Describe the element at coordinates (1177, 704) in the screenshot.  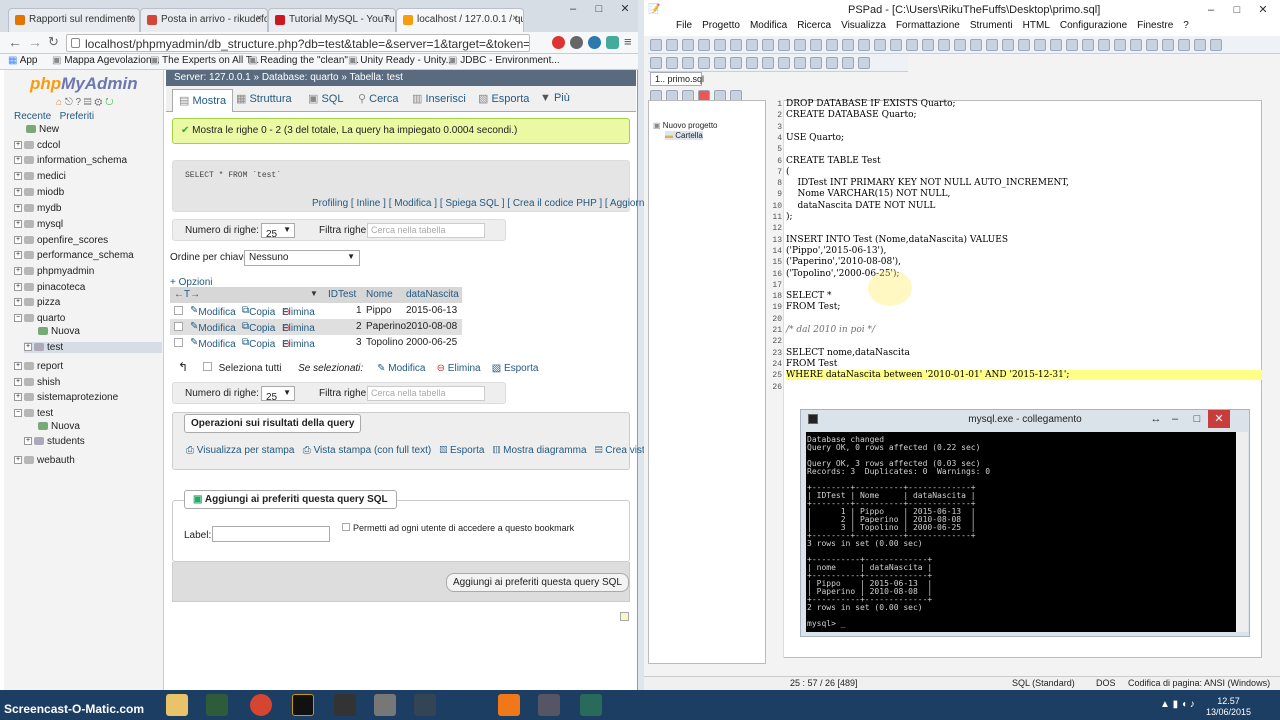
I see `tray-icons: ▲ ▮ ◖ ♪` at that location.